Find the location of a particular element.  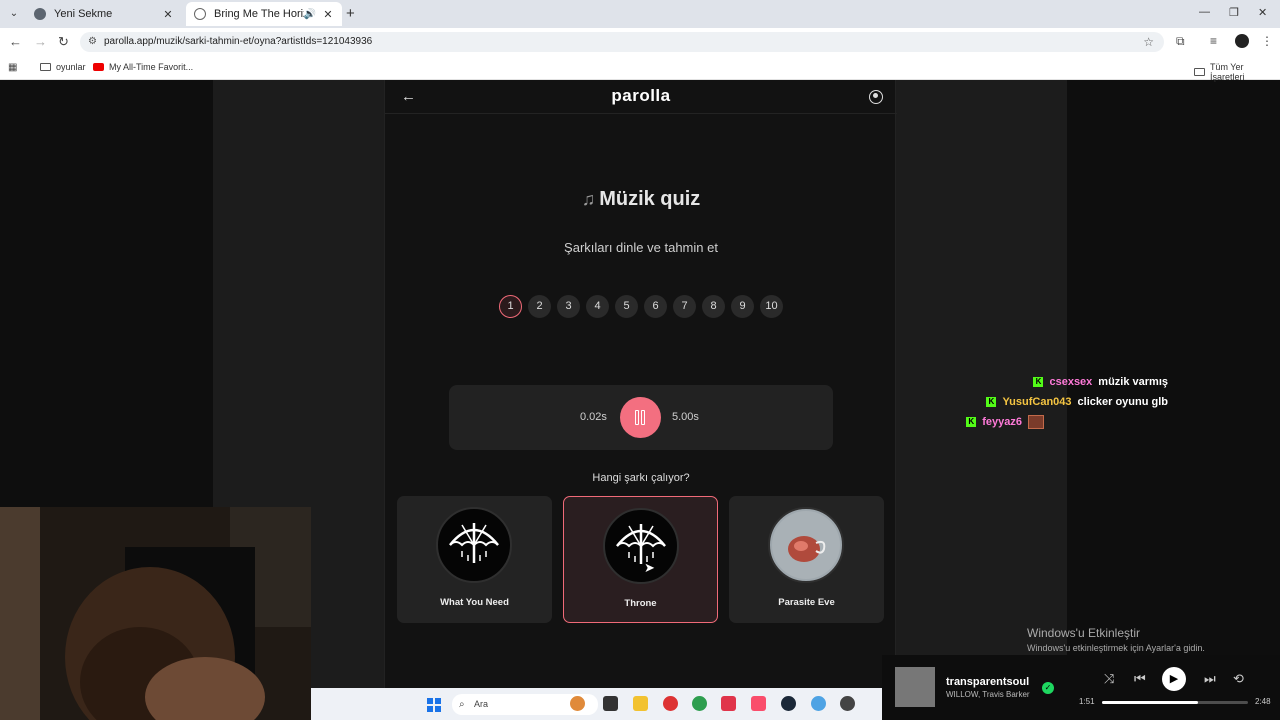

bookmark-star-icon: ☆ is located at coordinates (1148, 42).